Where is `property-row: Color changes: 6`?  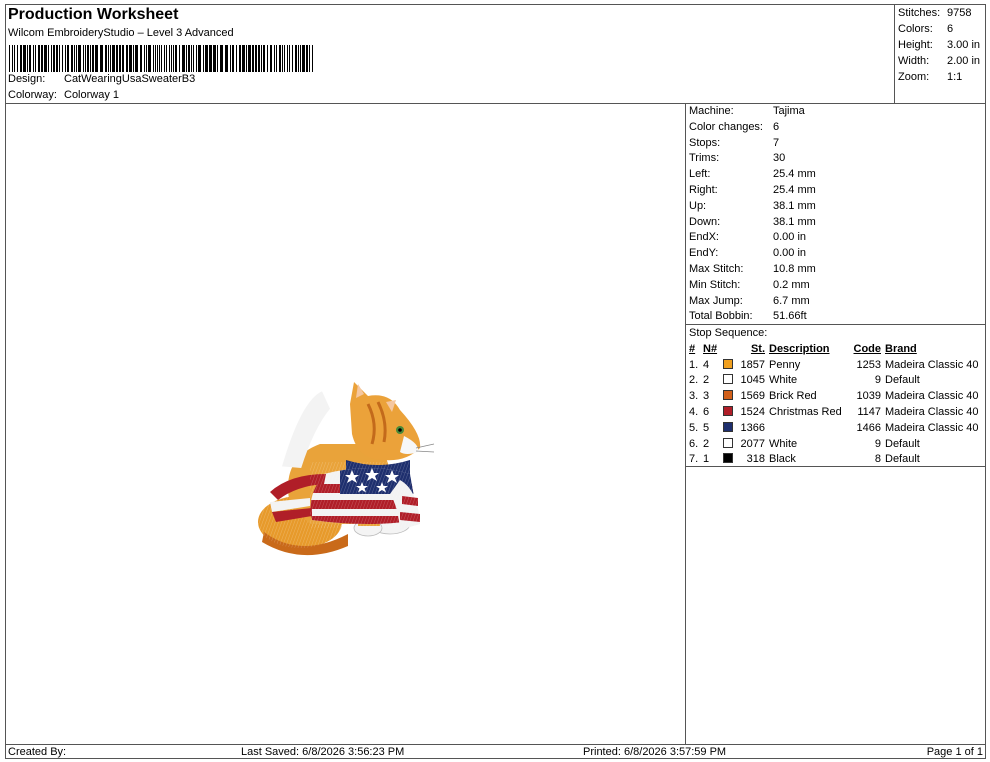 property-row: Color changes: 6 is located at coordinates (836, 128).